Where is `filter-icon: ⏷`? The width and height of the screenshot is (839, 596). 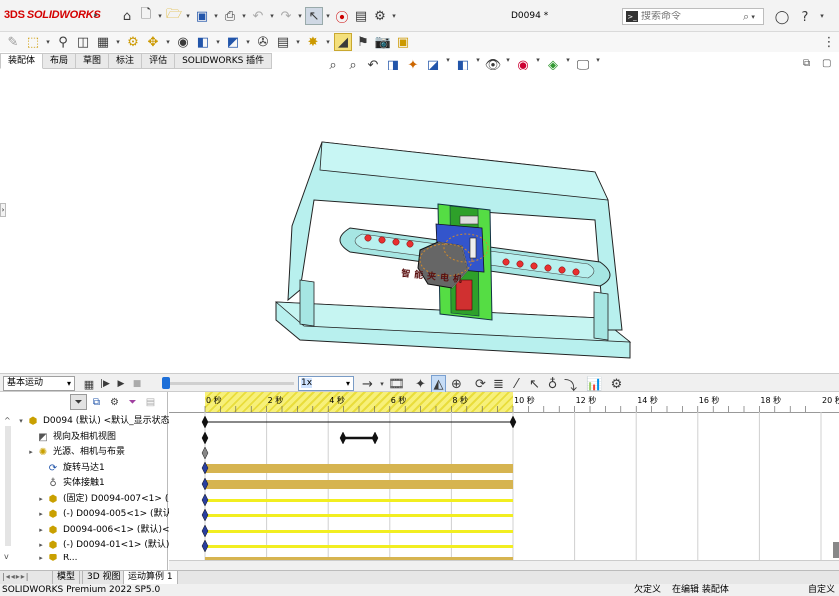
filter-icon: ⏷ is located at coordinates (78, 402).